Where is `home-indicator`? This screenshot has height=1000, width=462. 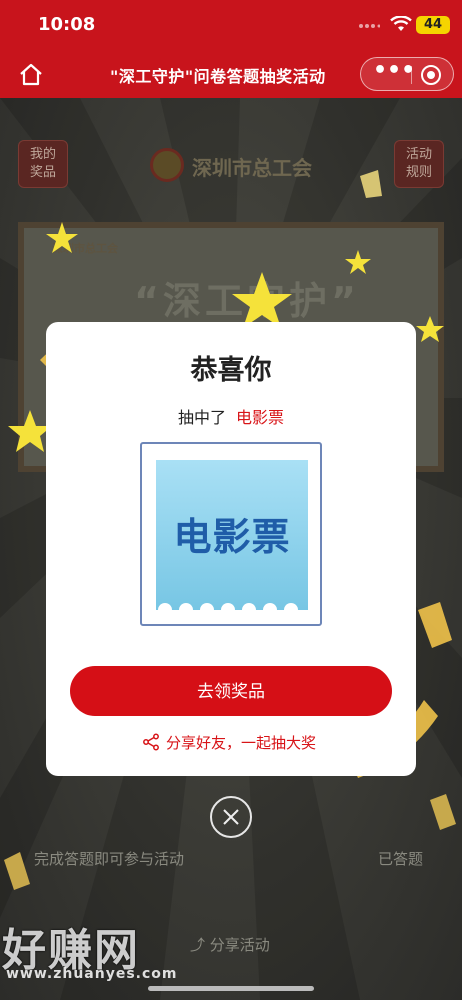
home-indicator is located at coordinates (231, 988).